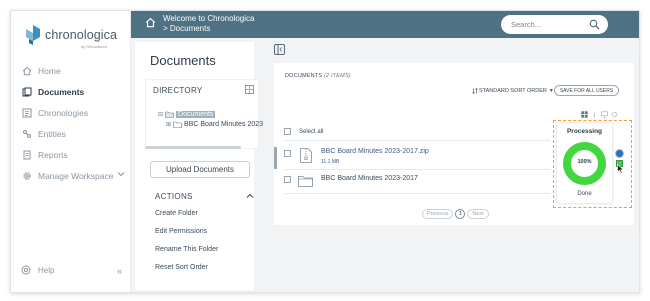 The width and height of the screenshot is (650, 301). Describe the element at coordinates (46, 270) in the screenshot. I see `help-label: Help` at that location.